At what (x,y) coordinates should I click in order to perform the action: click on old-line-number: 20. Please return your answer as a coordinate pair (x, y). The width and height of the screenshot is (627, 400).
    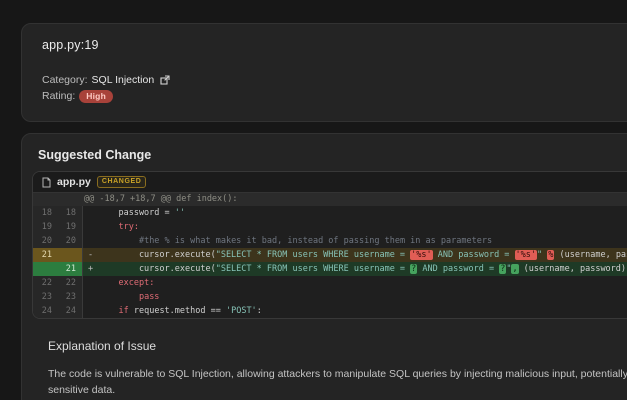
    Looking at the image, I should click on (45, 241).